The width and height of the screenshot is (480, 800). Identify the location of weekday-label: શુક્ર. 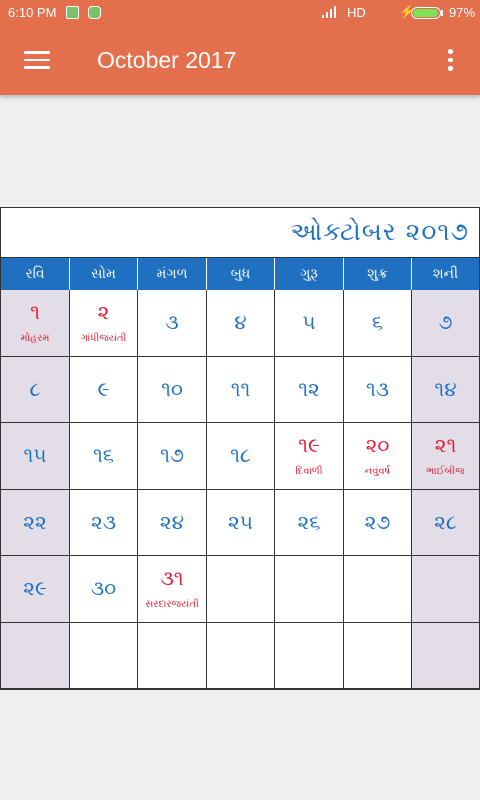
(378, 274).